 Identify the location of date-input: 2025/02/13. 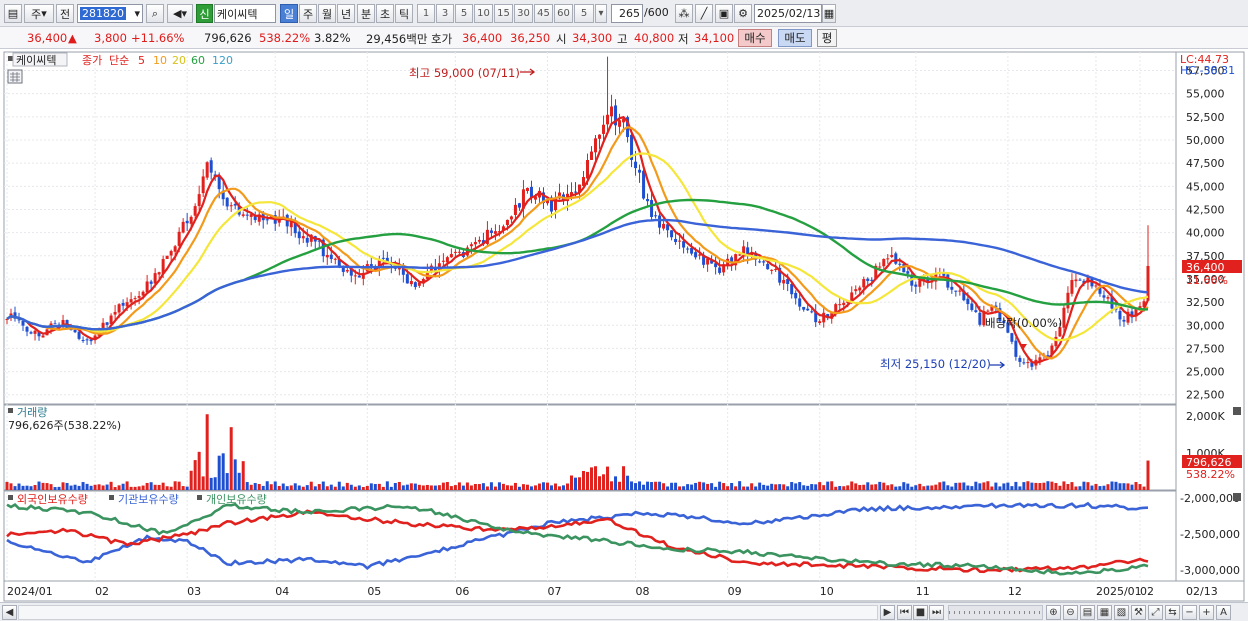
(788, 13).